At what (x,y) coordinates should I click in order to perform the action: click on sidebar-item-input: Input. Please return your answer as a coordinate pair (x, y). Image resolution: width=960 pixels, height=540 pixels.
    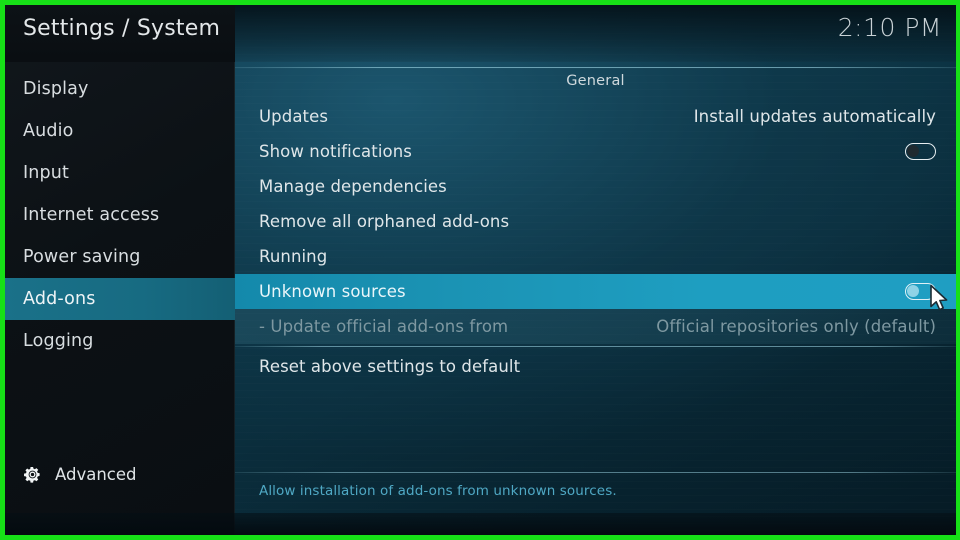
    Looking at the image, I should click on (120, 173).